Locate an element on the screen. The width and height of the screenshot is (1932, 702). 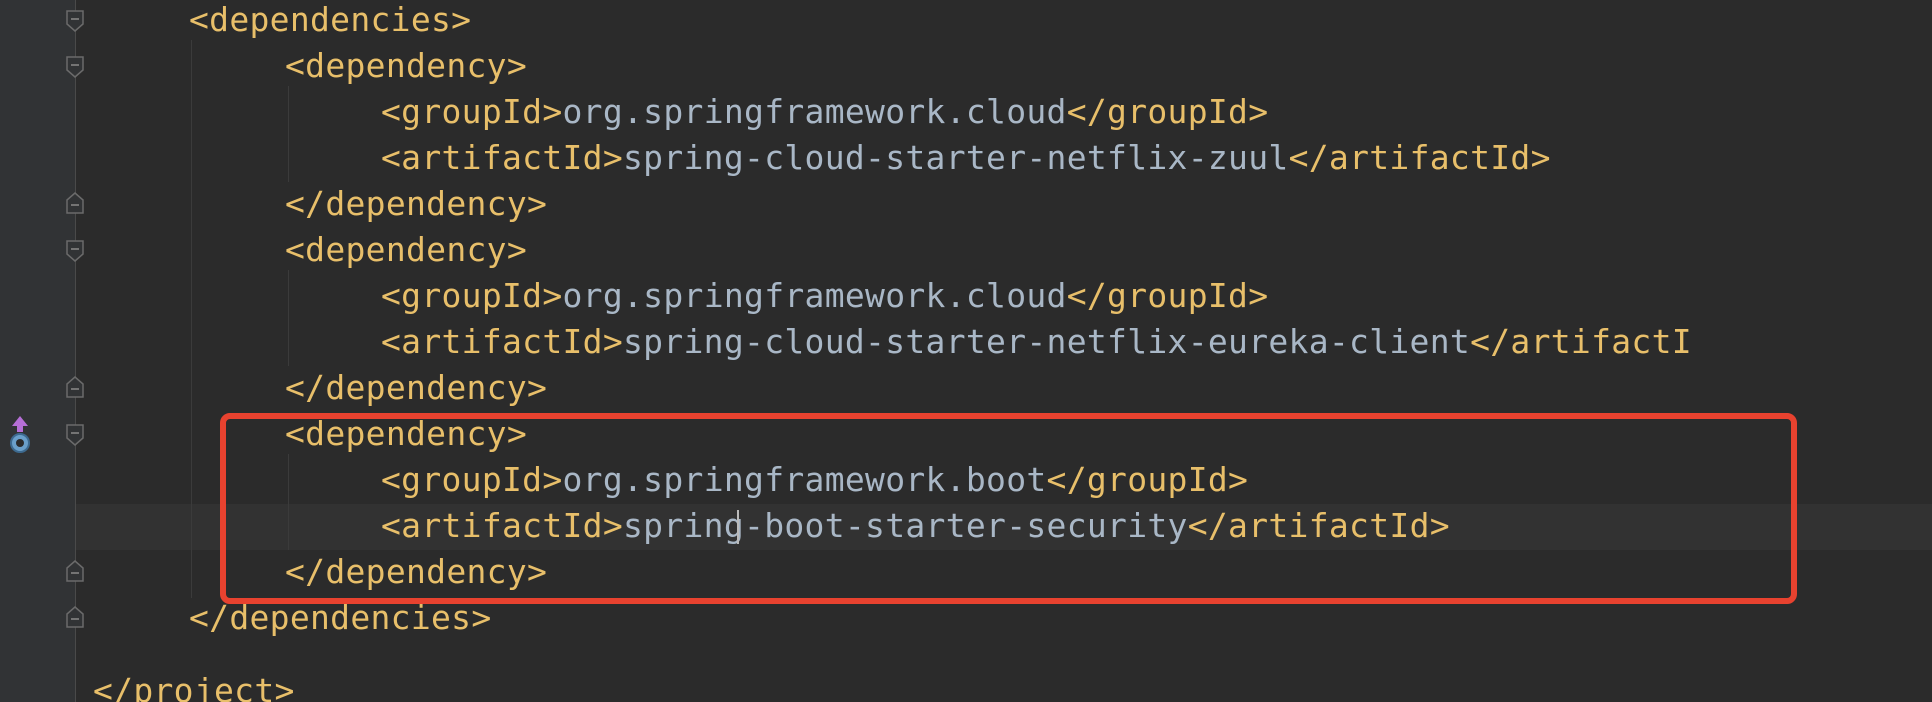
editor-gutter is located at coordinates (37, 351).